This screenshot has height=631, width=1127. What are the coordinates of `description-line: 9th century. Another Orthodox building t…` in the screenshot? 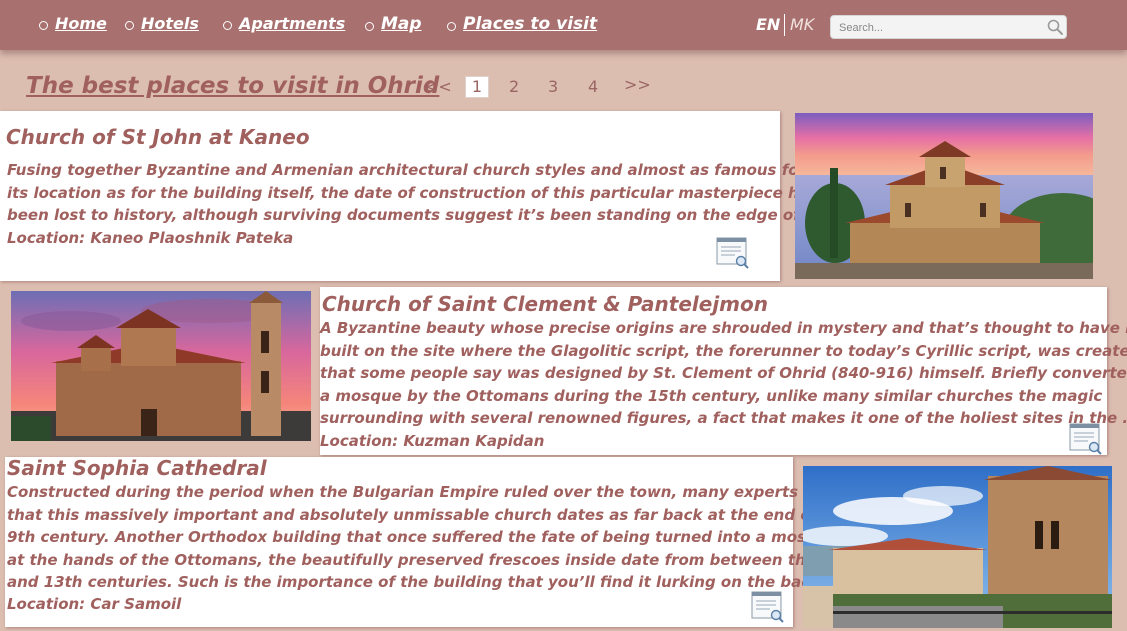 It's located at (422, 537).